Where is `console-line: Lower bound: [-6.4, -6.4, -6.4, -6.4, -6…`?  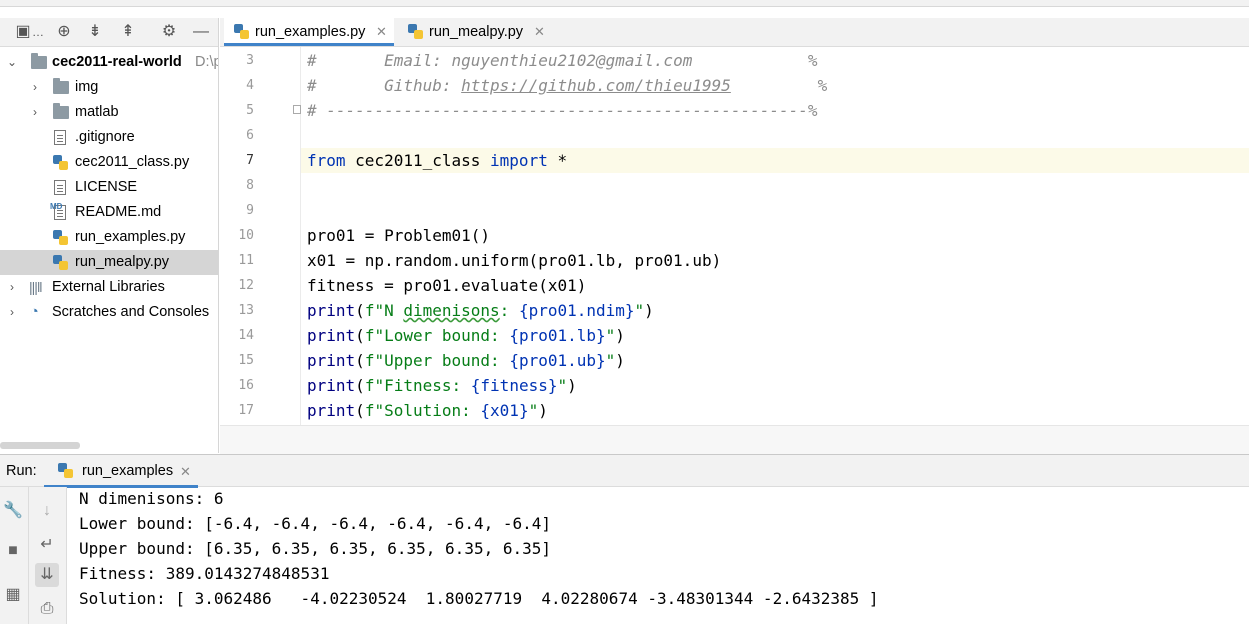 console-line: Lower bound: [-6.4, -6.4, -6.4, -6.4, -6… is located at coordinates (315, 523).